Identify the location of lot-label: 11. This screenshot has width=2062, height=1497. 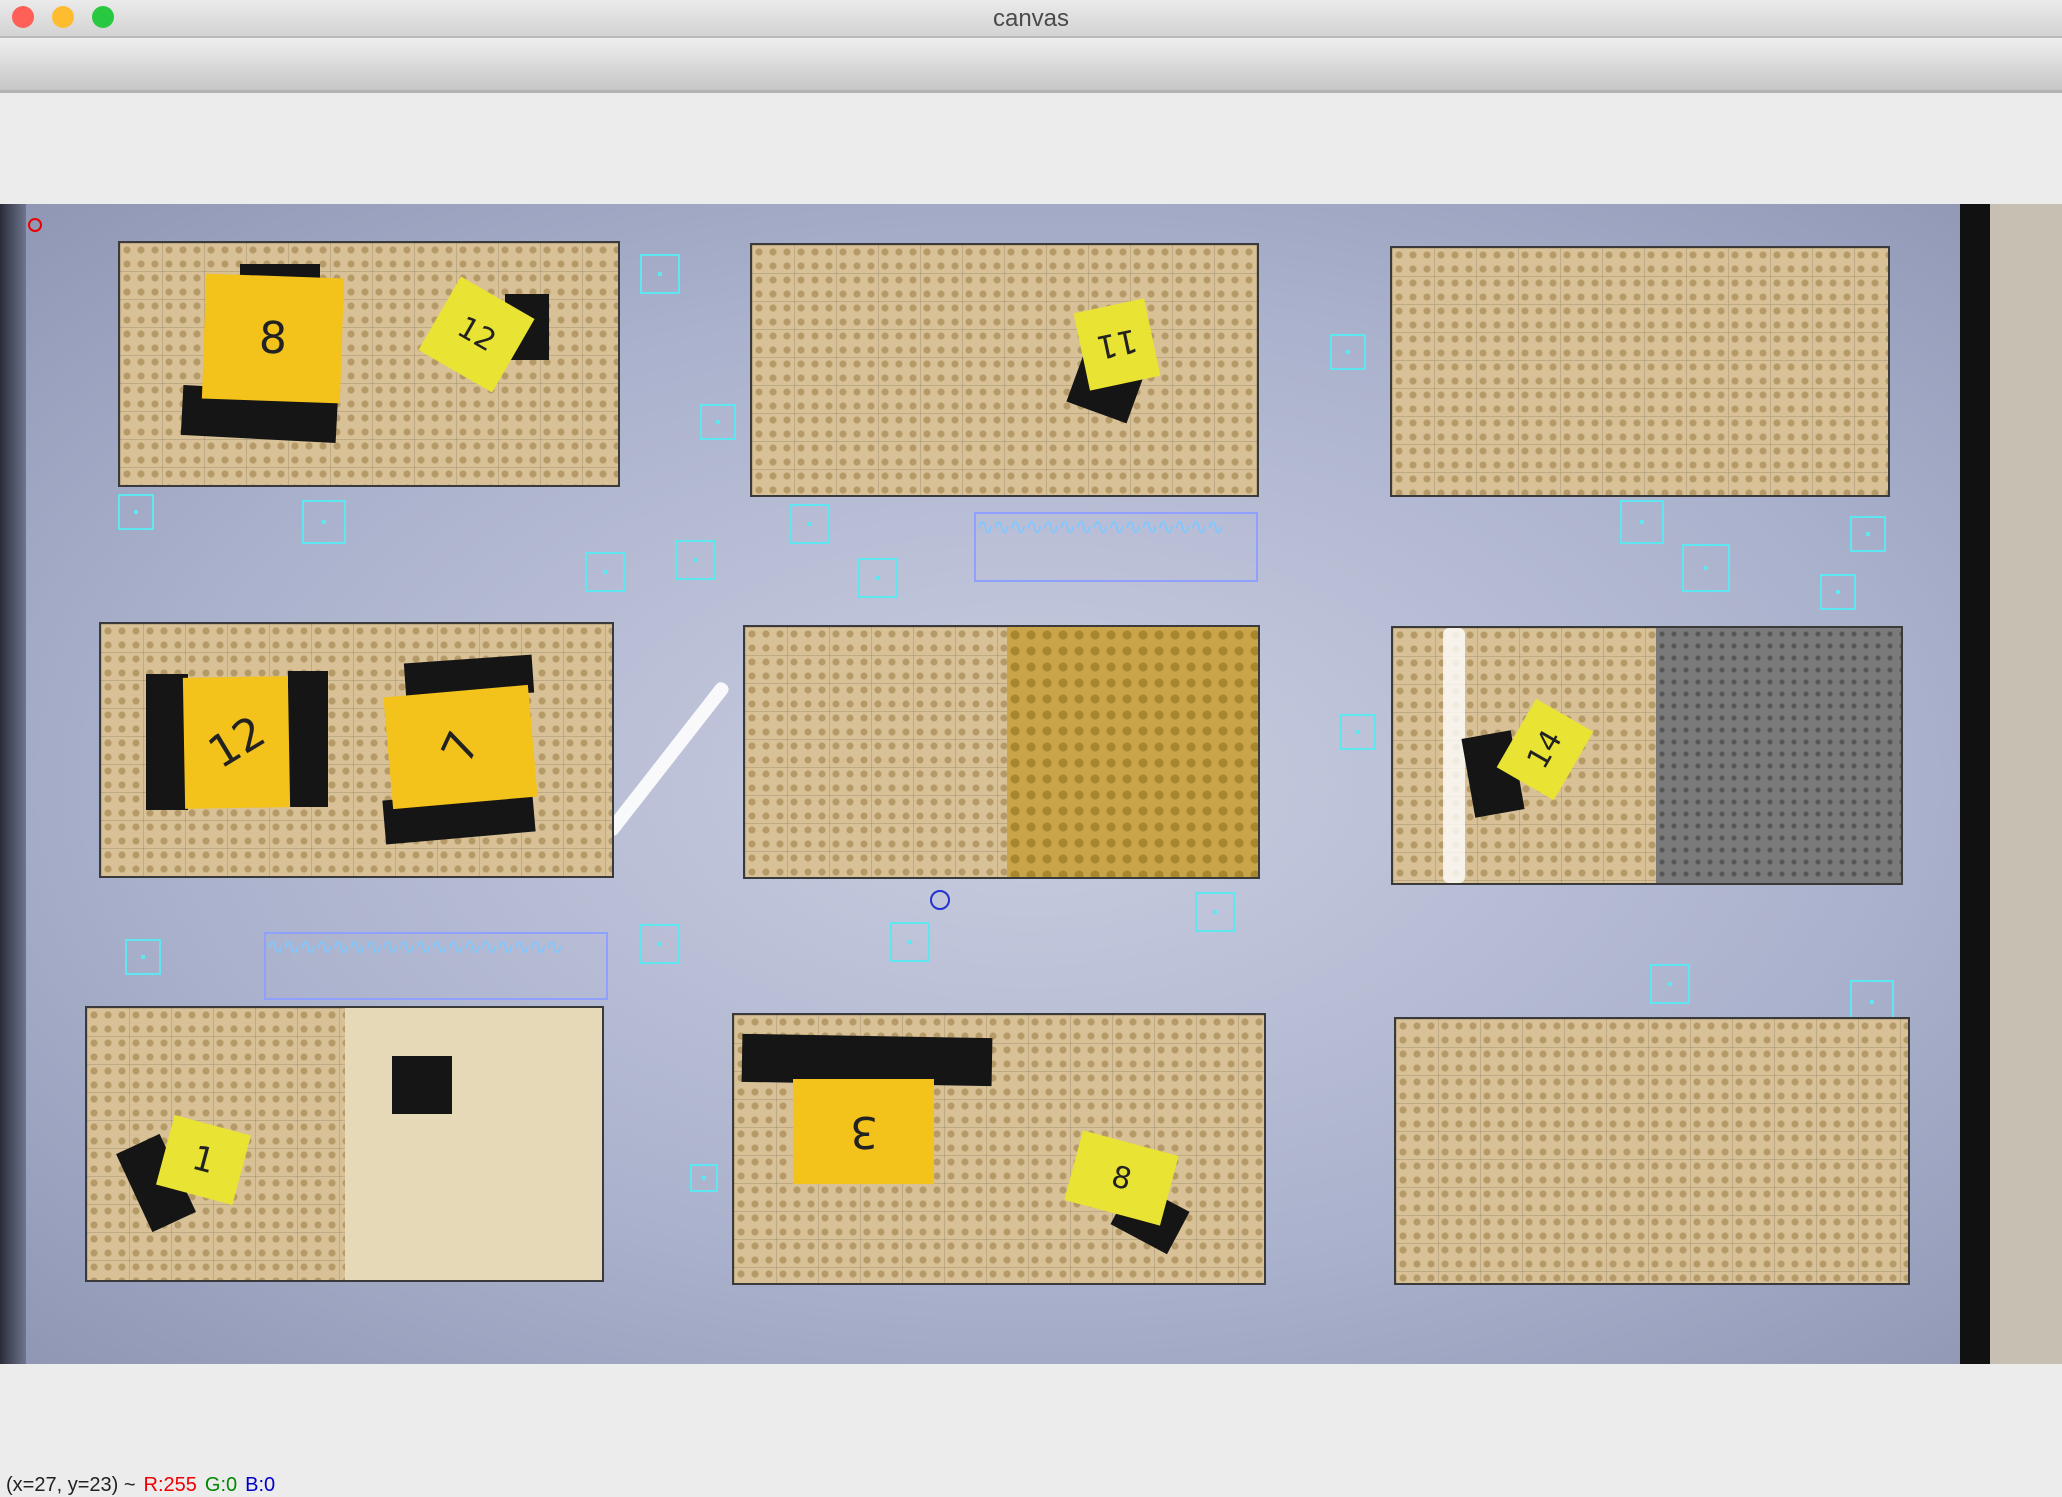
(1117, 344).